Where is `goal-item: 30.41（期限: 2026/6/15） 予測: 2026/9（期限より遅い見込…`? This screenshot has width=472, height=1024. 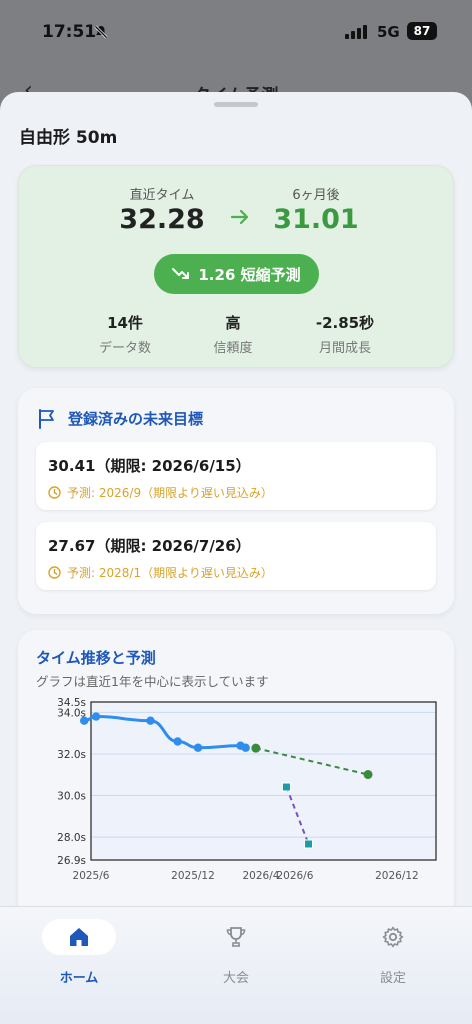 goal-item: 30.41（期限: 2026/6/15） 予測: 2026/9（期限より遅い見込… is located at coordinates (236, 476).